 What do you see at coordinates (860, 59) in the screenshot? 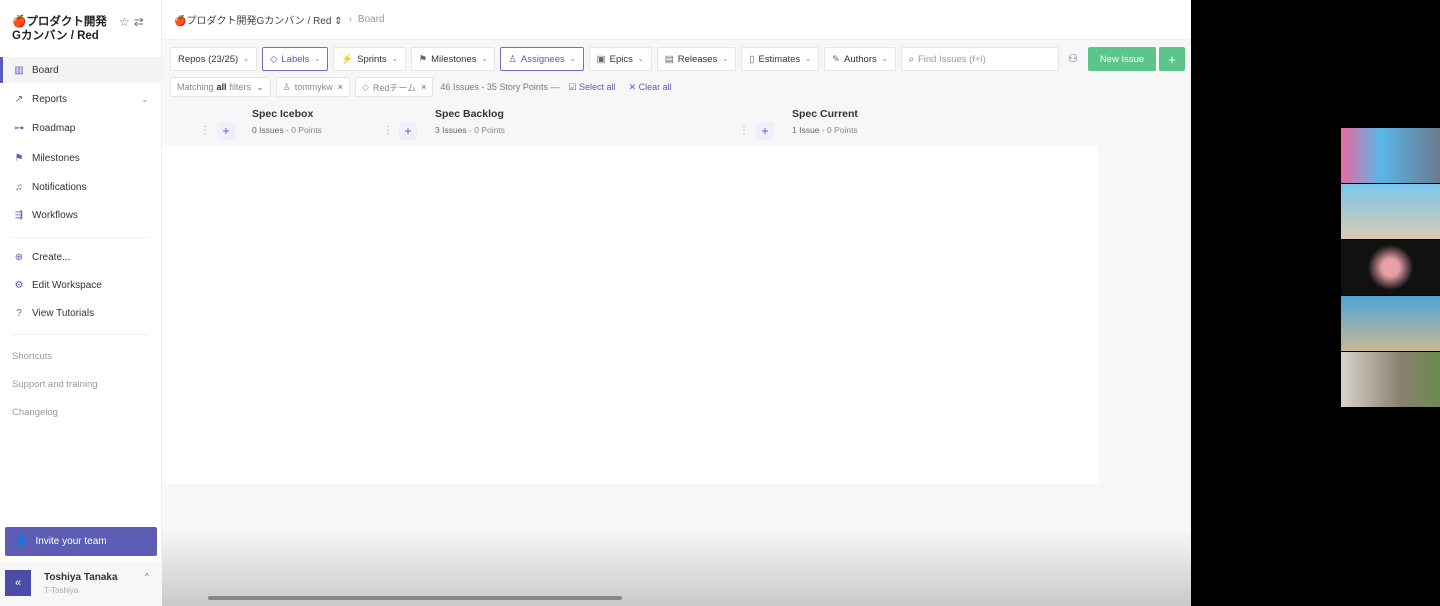
I see `authors-filter: ✎ Authors ⌄` at bounding box center [860, 59].